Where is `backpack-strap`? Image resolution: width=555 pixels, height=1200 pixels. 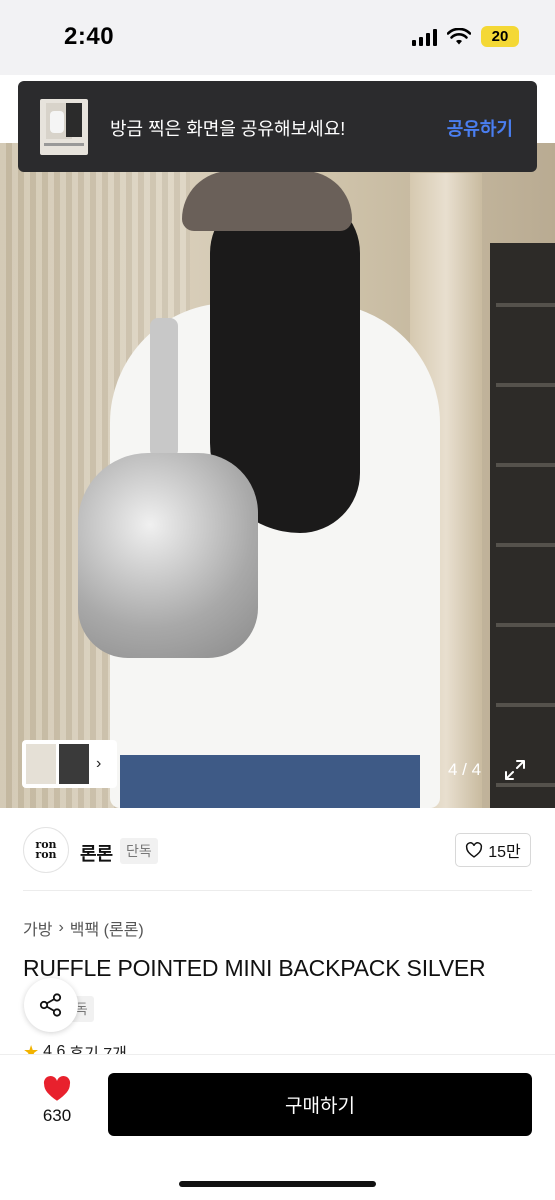
backpack-strap is located at coordinates (164, 388).